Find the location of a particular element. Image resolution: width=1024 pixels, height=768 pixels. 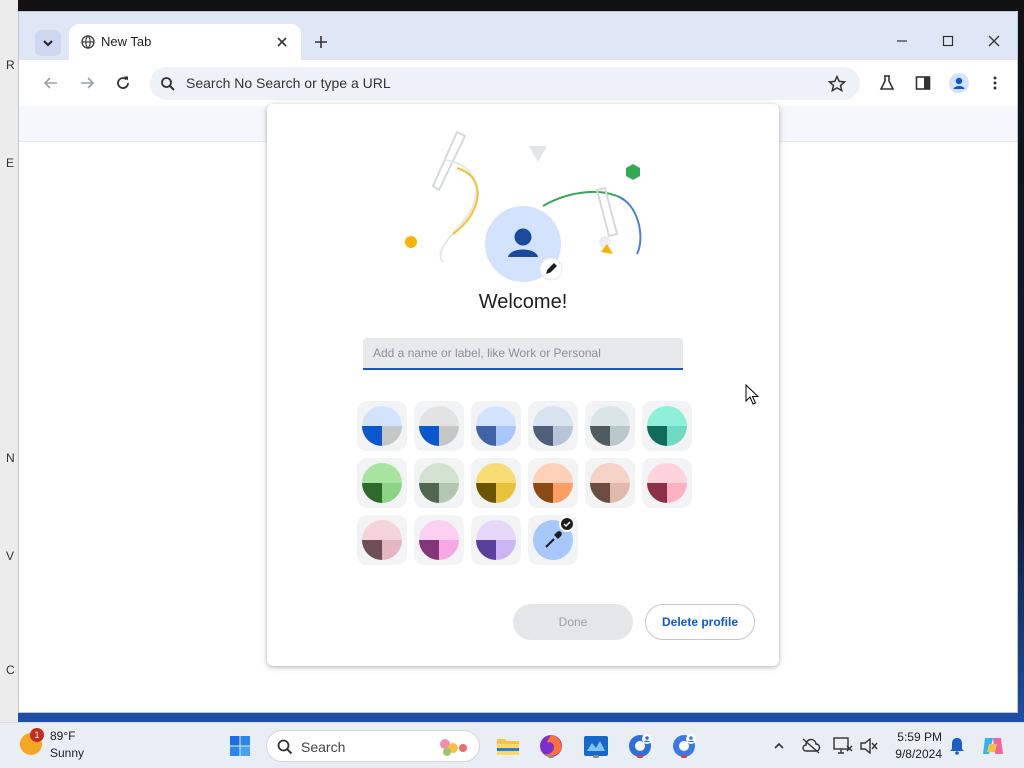

taskbar-firefox is located at coordinates (551, 746).